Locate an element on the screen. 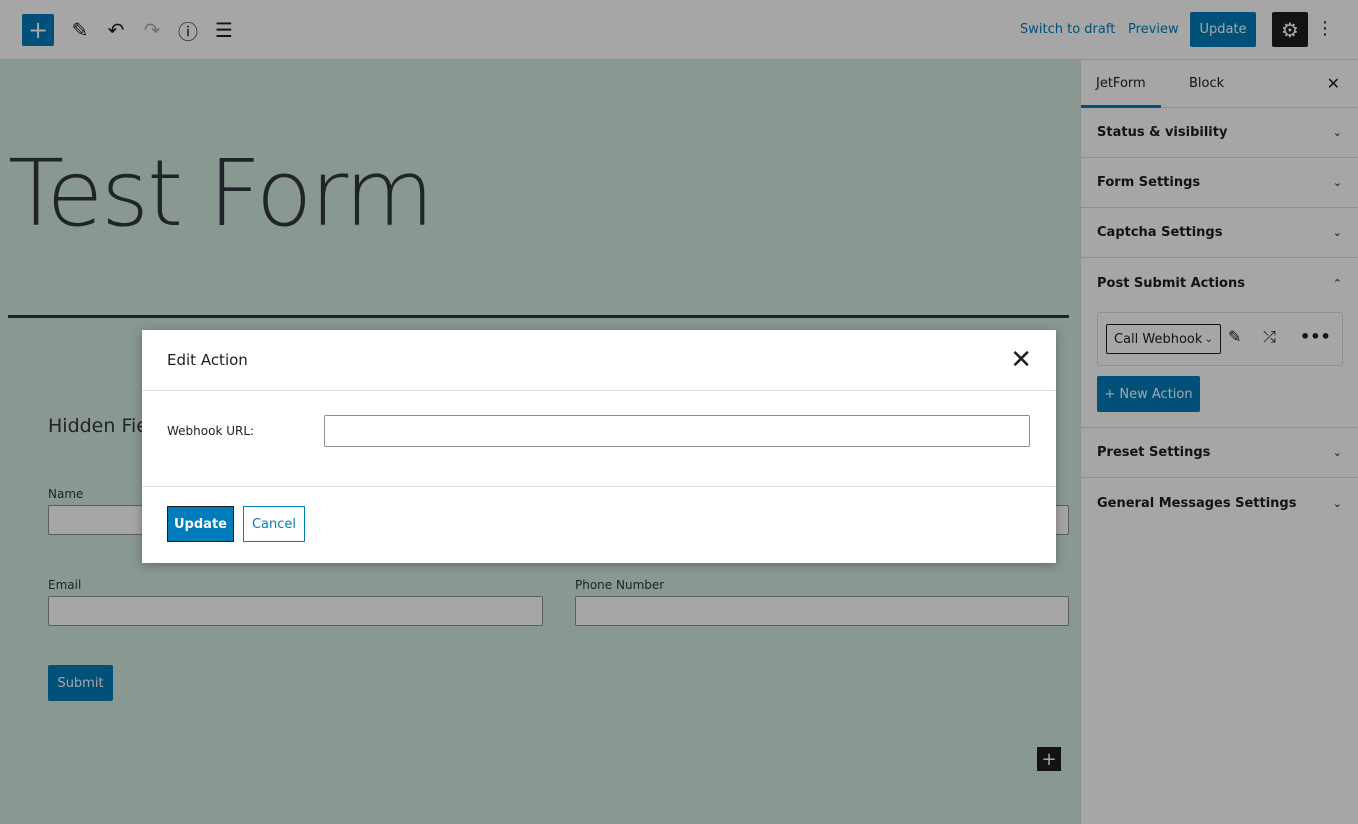  close-icon: ✕ is located at coordinates (1021, 360).